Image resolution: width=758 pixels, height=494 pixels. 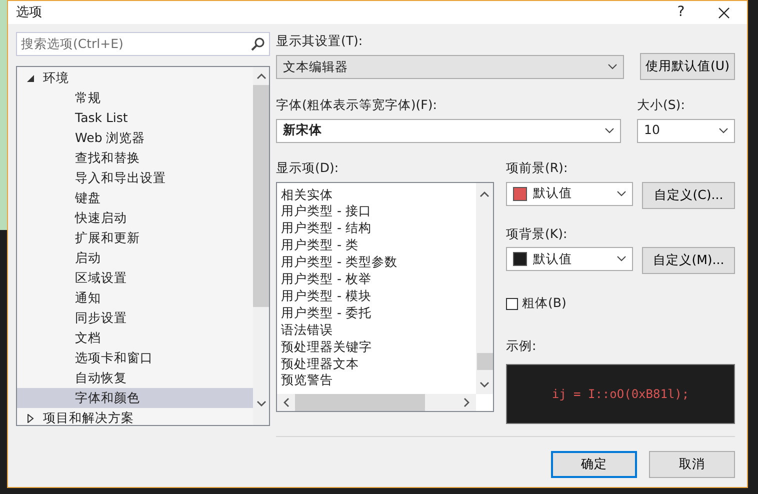 I want to click on tree-item-label: 同步设置, so click(x=101, y=317).